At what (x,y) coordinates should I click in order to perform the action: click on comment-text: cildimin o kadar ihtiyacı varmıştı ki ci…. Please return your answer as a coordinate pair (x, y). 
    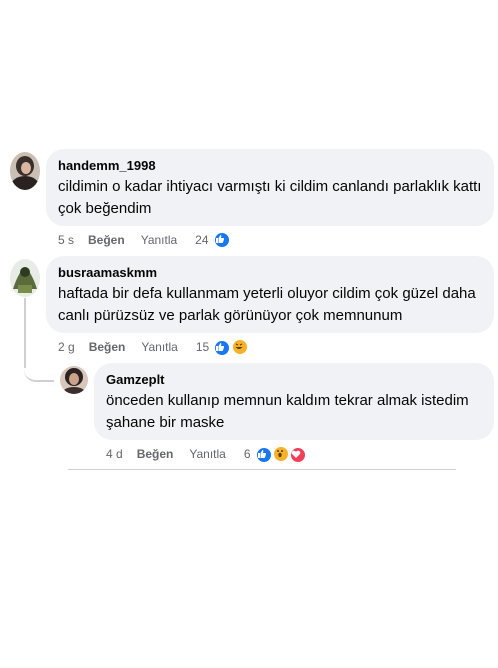
    Looking at the image, I should click on (270, 197).